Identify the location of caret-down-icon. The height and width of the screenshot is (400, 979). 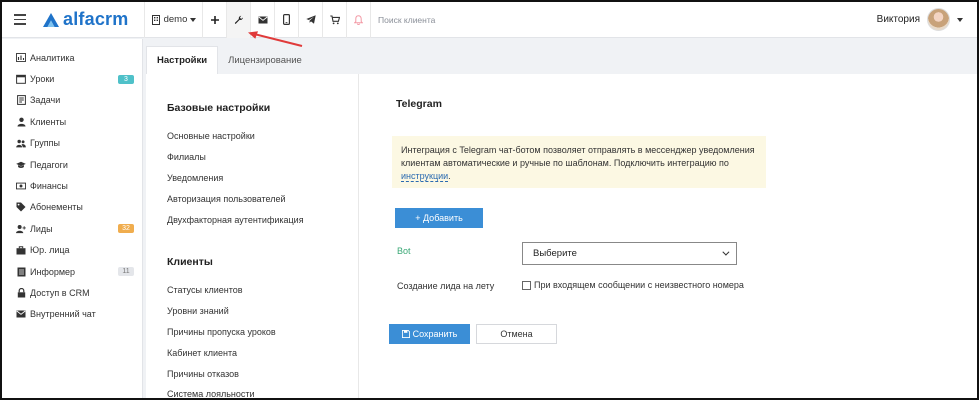
(960, 19).